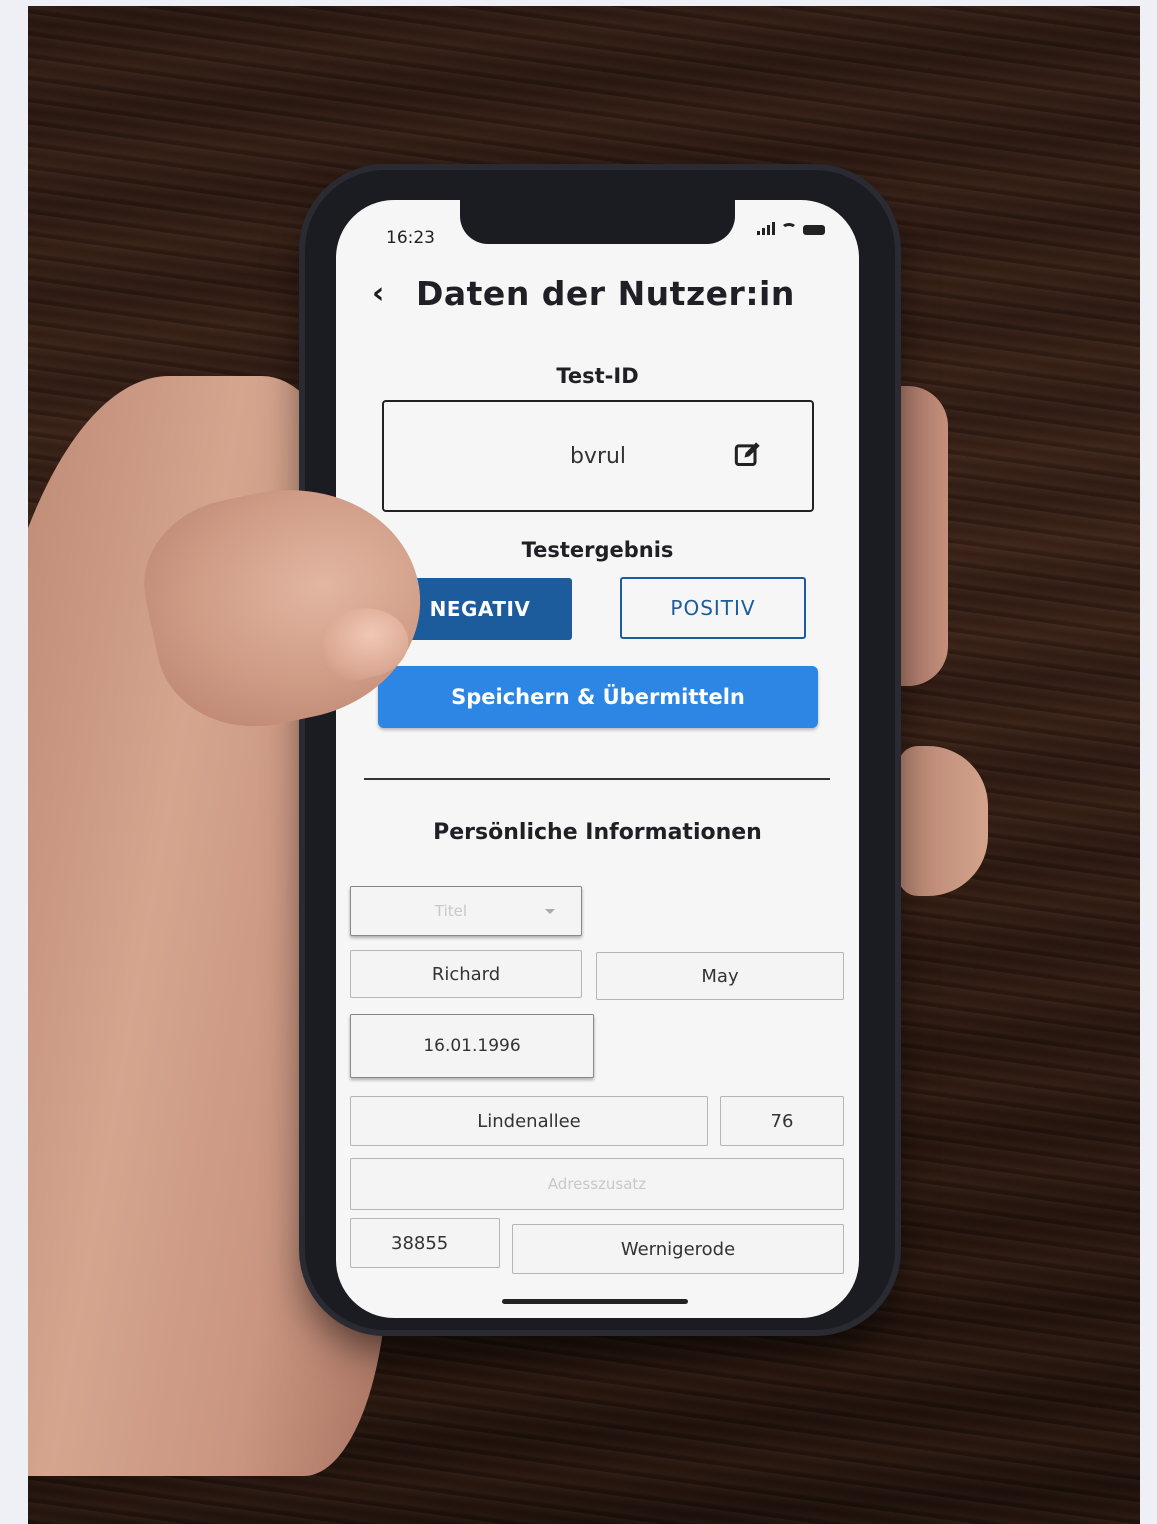  What do you see at coordinates (410, 238) in the screenshot?
I see `status-time: 16:23` at bounding box center [410, 238].